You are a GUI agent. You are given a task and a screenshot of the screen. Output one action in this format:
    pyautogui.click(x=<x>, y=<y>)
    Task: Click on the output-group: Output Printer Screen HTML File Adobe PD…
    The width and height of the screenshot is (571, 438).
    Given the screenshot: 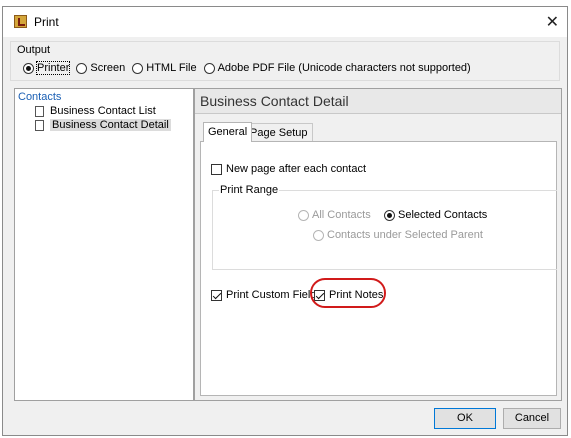 What is the action you would take?
    pyautogui.click(x=285, y=61)
    